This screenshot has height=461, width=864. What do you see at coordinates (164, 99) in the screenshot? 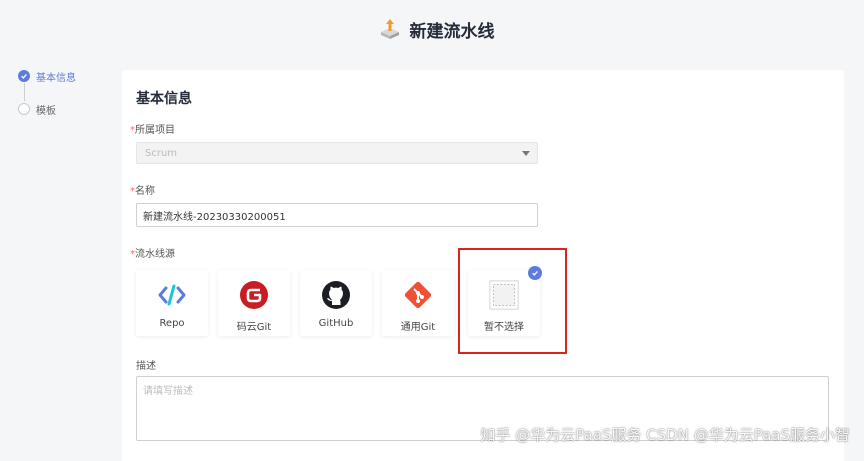
I see `section-title: 基本信息` at bounding box center [164, 99].